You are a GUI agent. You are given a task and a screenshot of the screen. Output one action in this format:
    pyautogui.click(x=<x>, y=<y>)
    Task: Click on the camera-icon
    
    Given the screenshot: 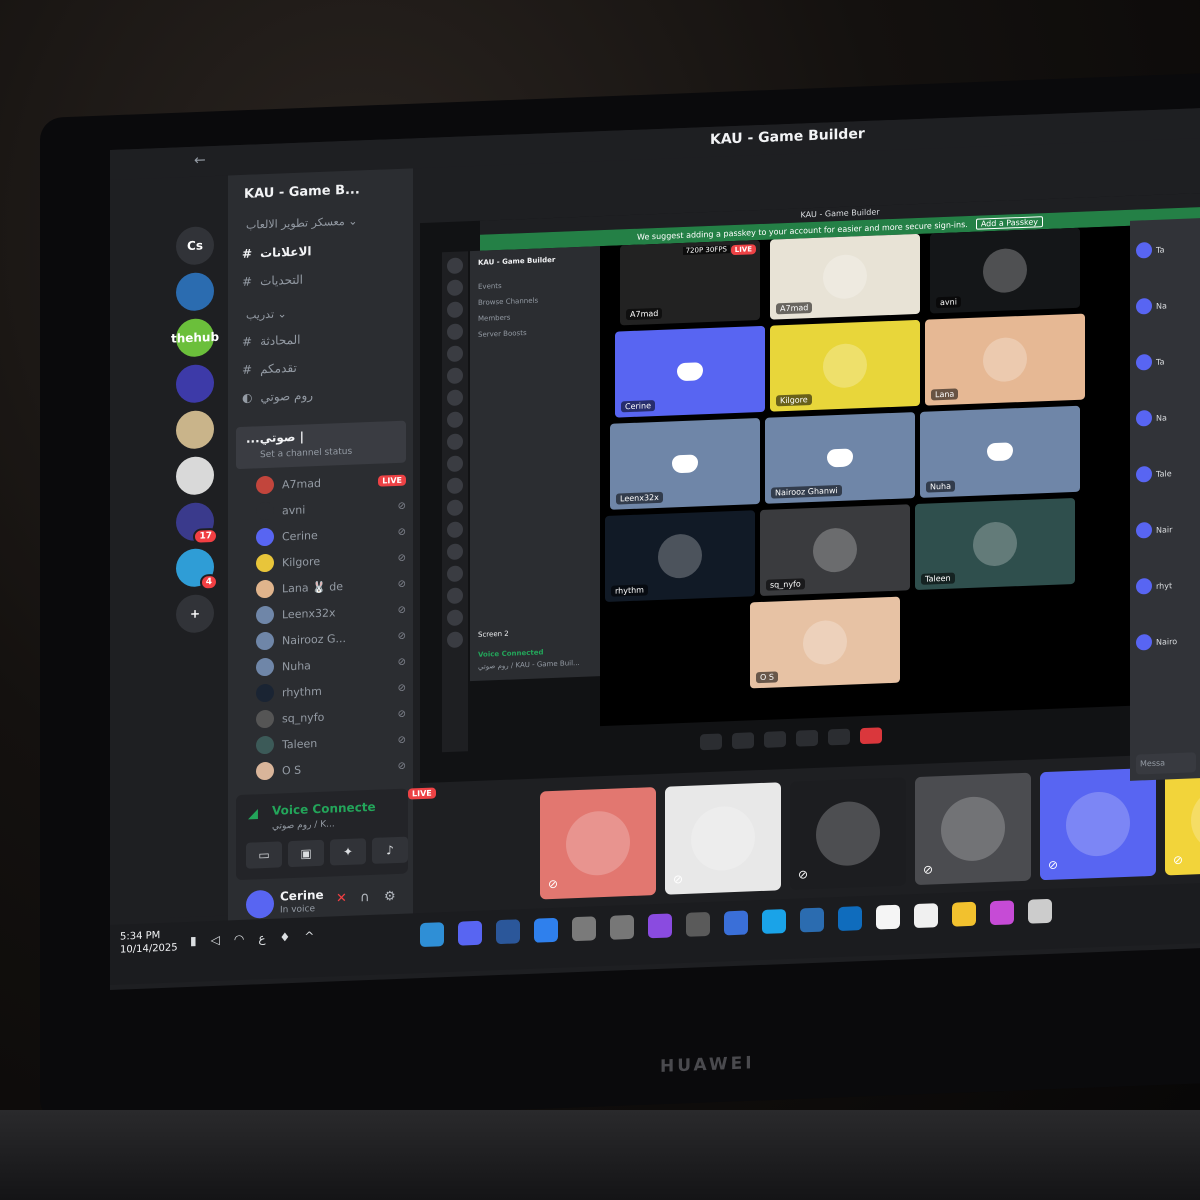 What is the action you would take?
    pyautogui.click(x=743, y=741)
    